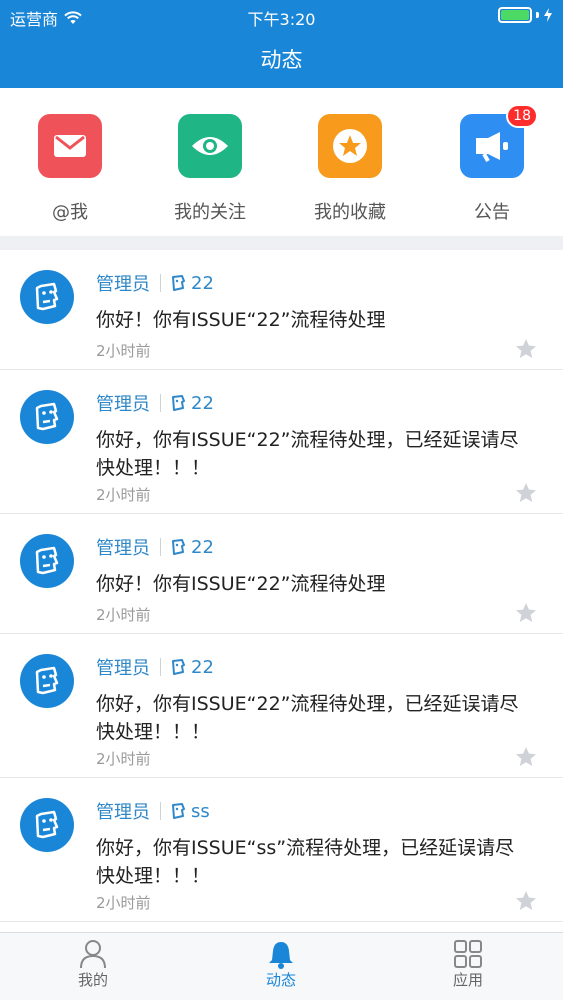  Describe the element at coordinates (467, 980) in the screenshot. I see `tab-label: 应用` at that location.